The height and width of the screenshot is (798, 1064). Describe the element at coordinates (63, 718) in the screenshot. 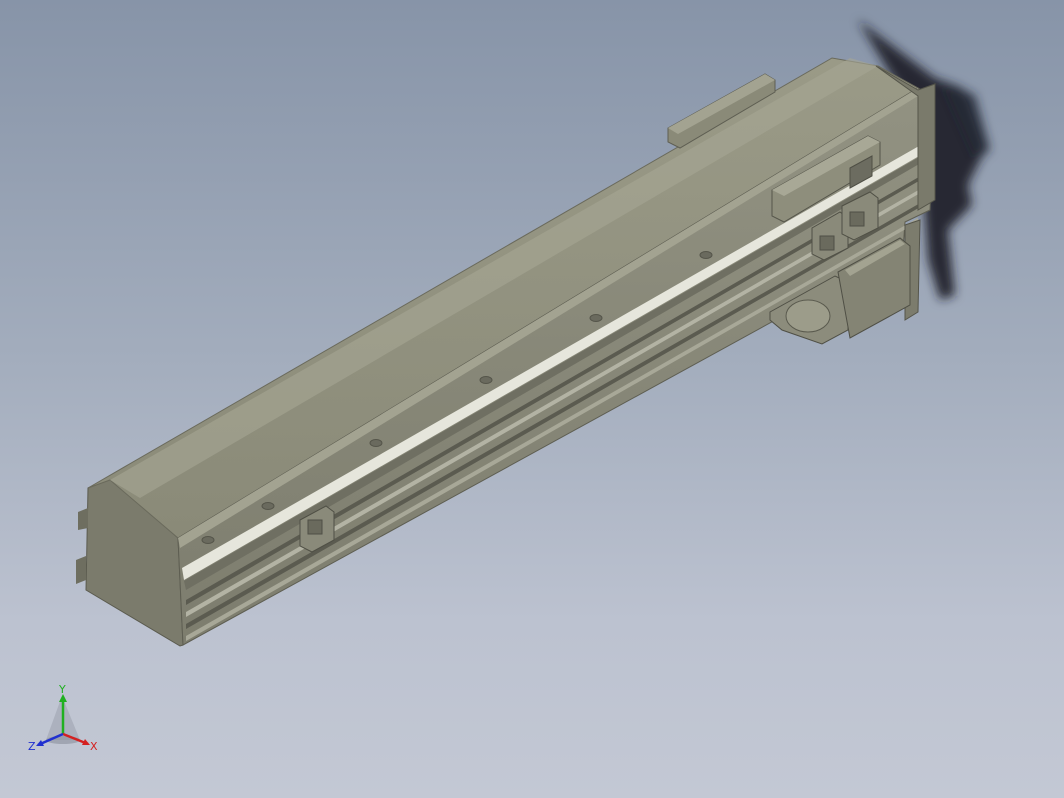

I see `orientation-triad: Y X Z` at that location.